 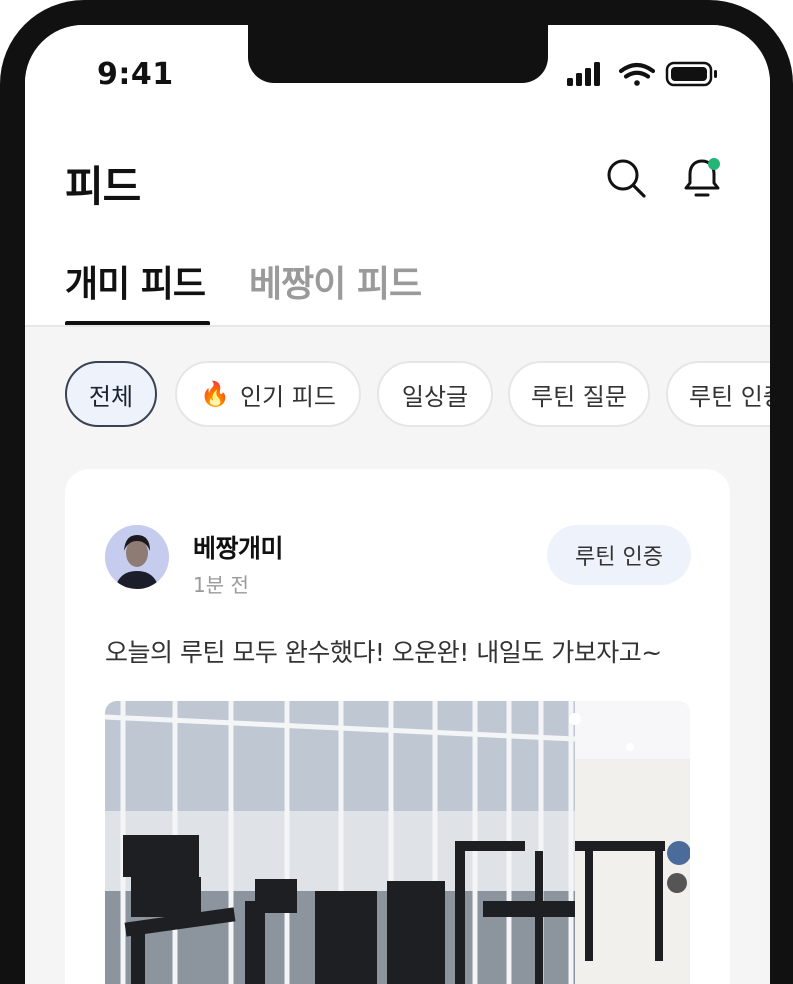 What do you see at coordinates (398, 54) in the screenshot?
I see `device-notch` at bounding box center [398, 54].